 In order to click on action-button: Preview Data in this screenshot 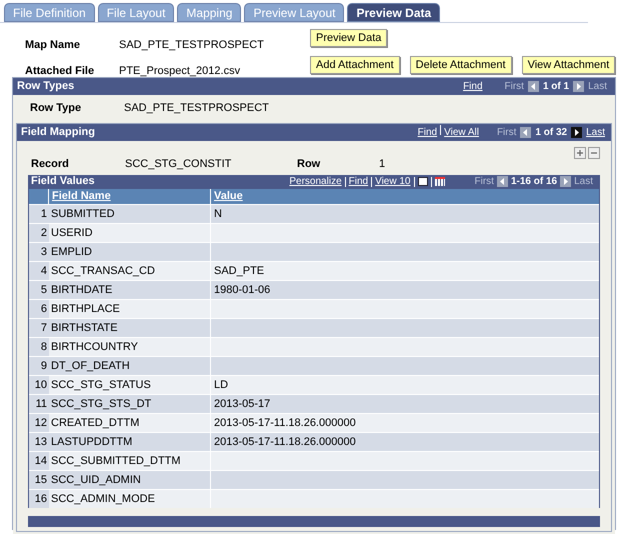, I will do `click(349, 38)`.